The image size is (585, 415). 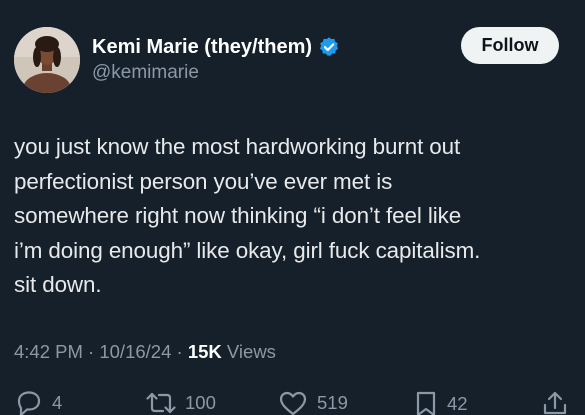 I want to click on tweet-text-line: perfectionist person you’ve ever met is, so click(x=203, y=181).